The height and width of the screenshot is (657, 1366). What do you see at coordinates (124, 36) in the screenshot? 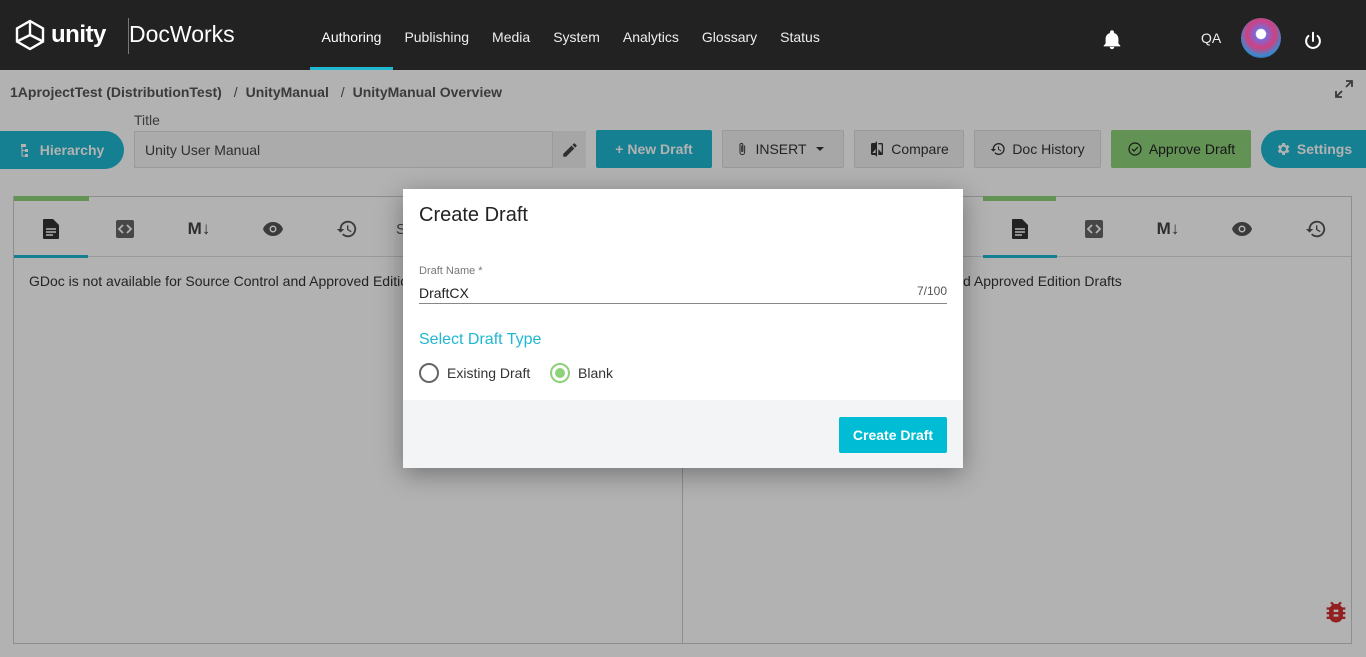
I see `logo: unity DocWorks` at bounding box center [124, 36].